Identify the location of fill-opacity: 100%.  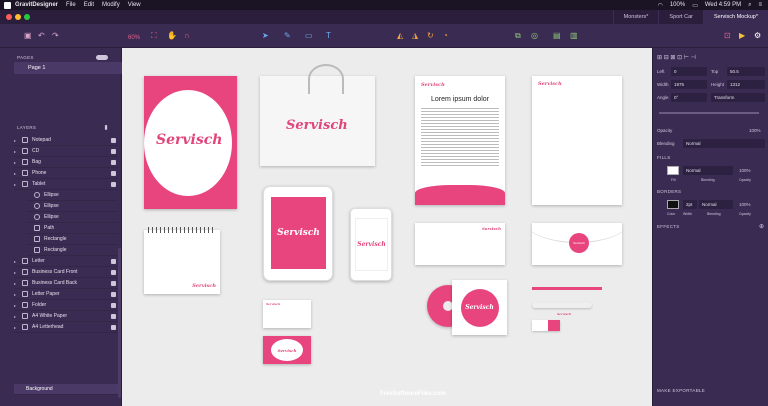
(745, 170).